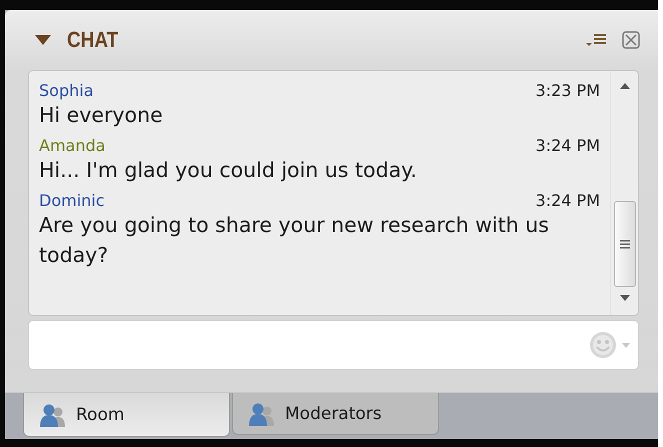  Describe the element at coordinates (72, 200) in the screenshot. I see `author-name: Dominic` at that location.